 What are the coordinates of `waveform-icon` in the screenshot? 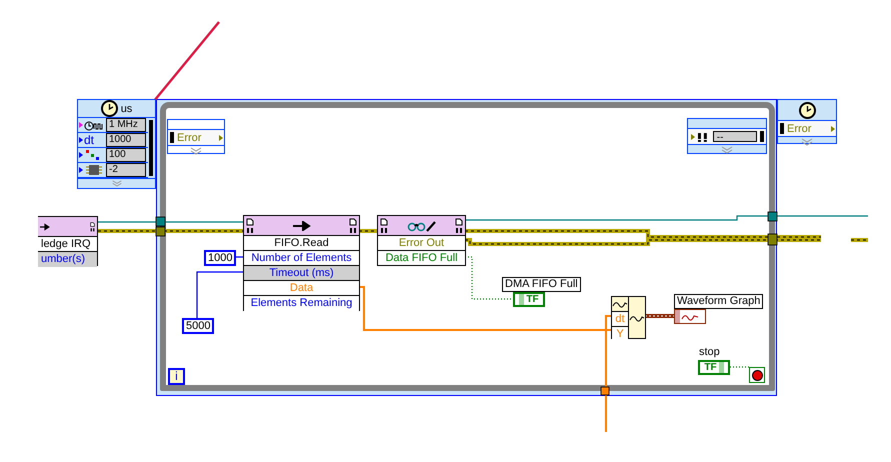 It's located at (690, 316).